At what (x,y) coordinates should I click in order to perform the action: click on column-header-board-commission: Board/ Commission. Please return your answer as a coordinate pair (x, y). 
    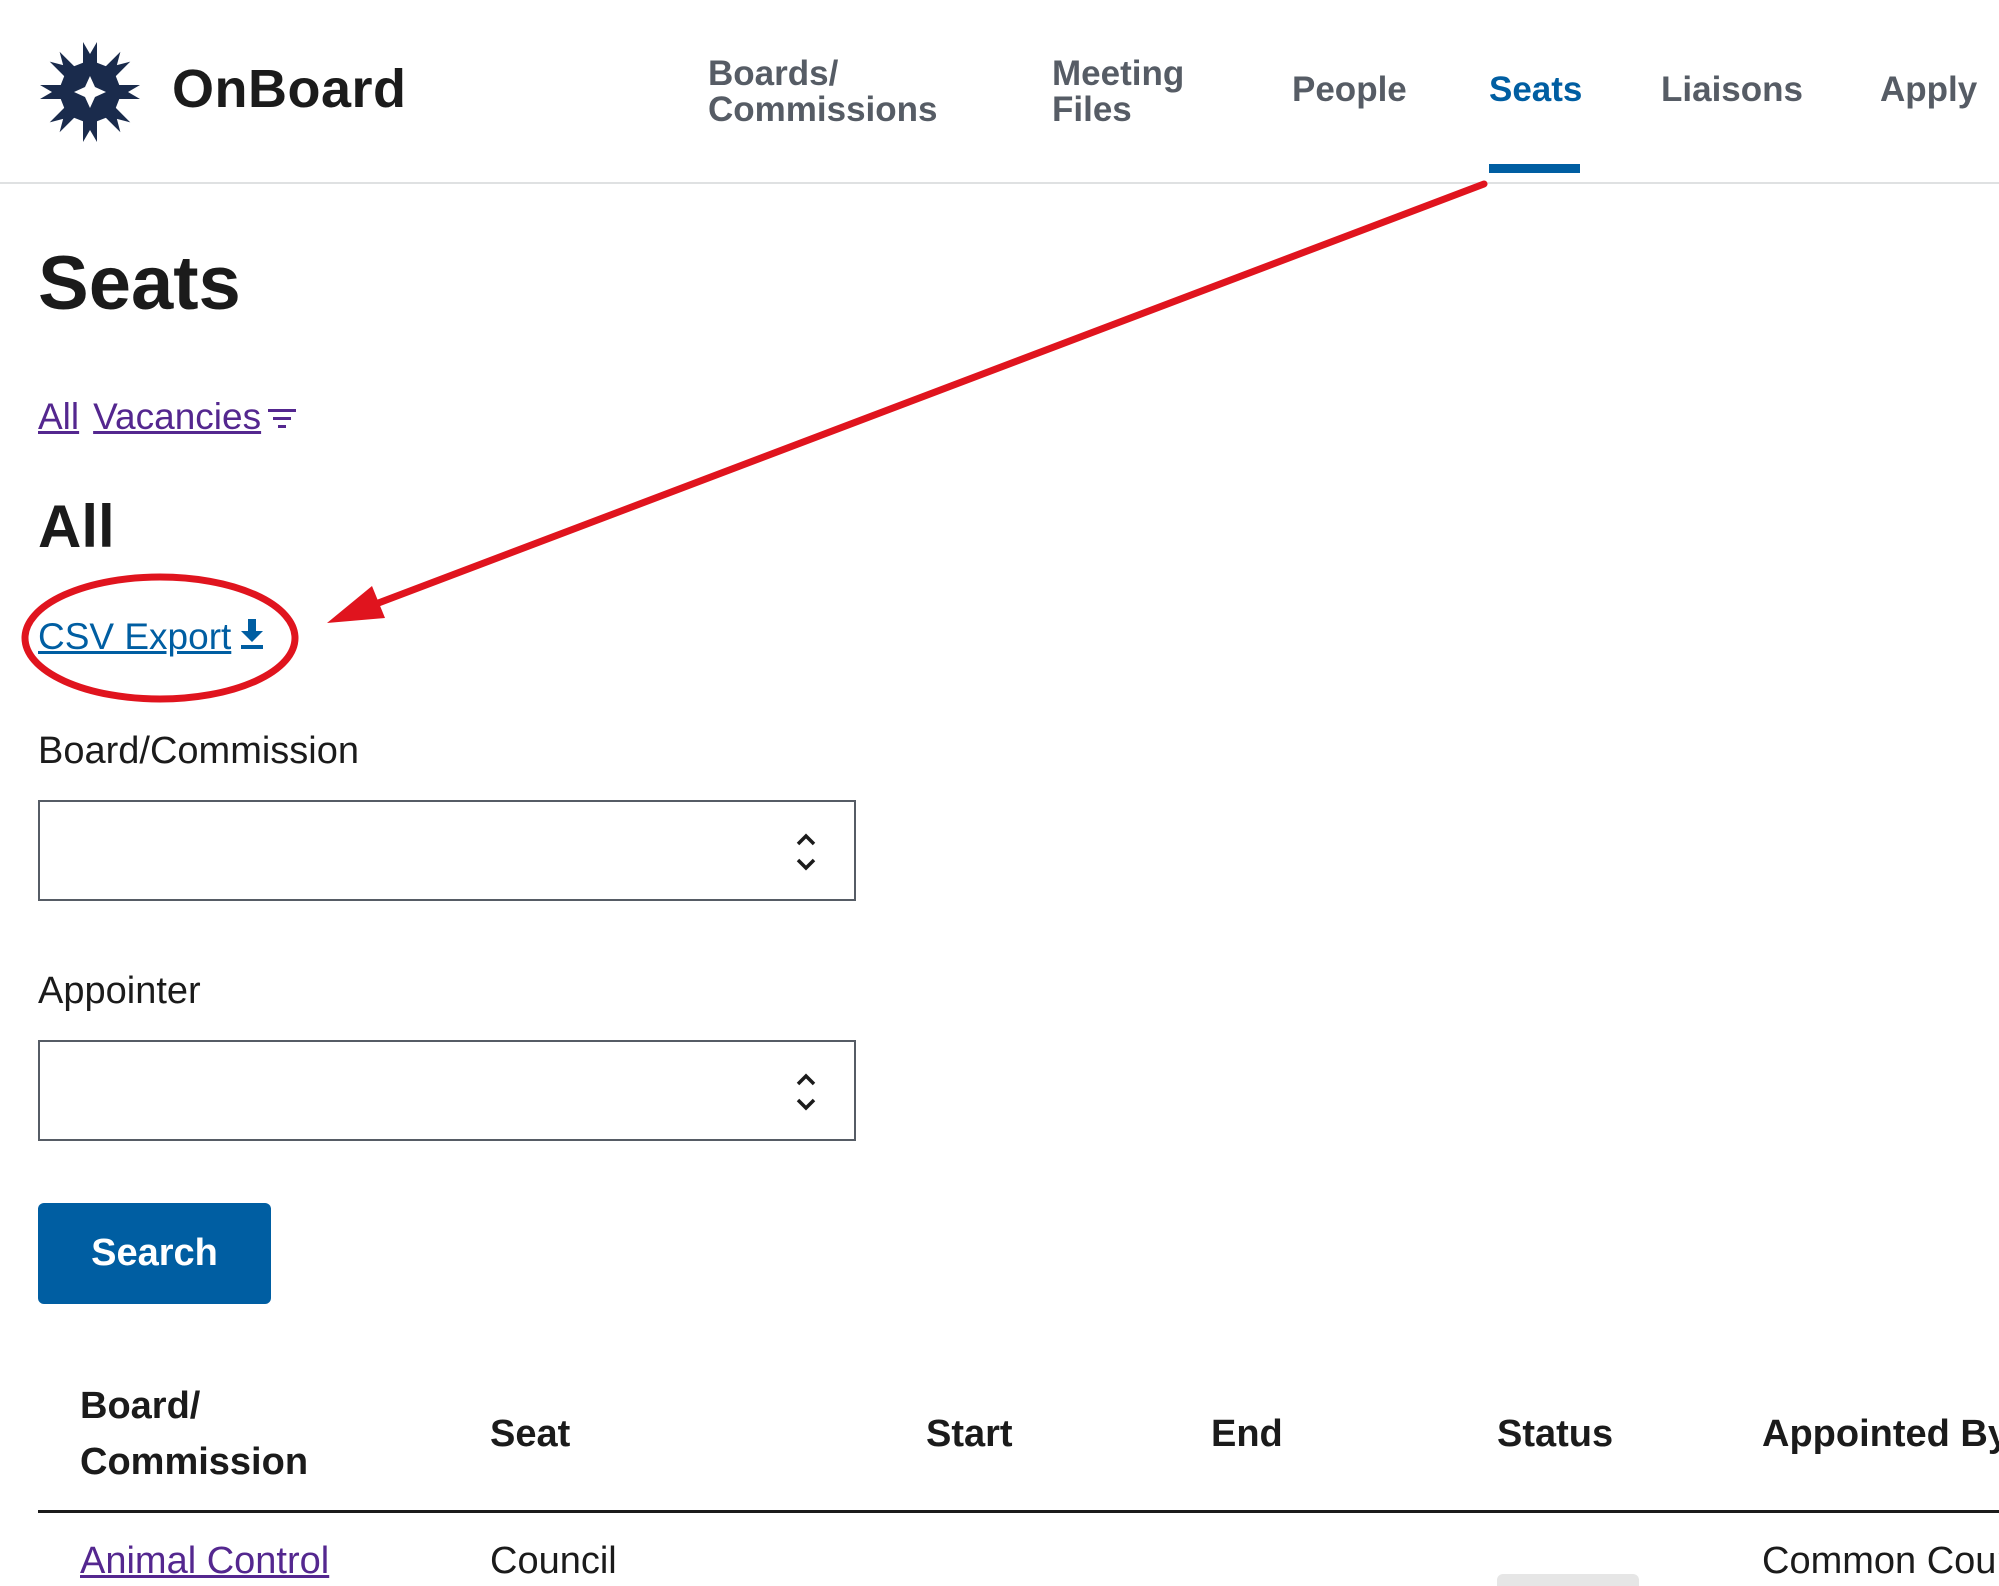
    Looking at the image, I should click on (194, 1434).